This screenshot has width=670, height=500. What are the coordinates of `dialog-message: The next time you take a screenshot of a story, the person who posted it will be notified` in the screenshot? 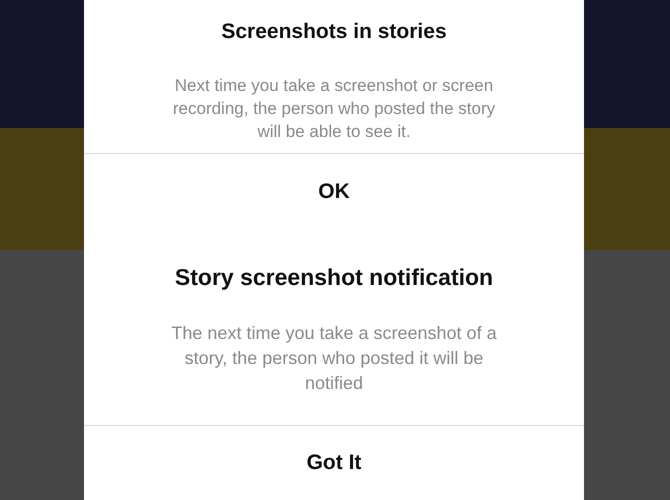 It's located at (334, 358).